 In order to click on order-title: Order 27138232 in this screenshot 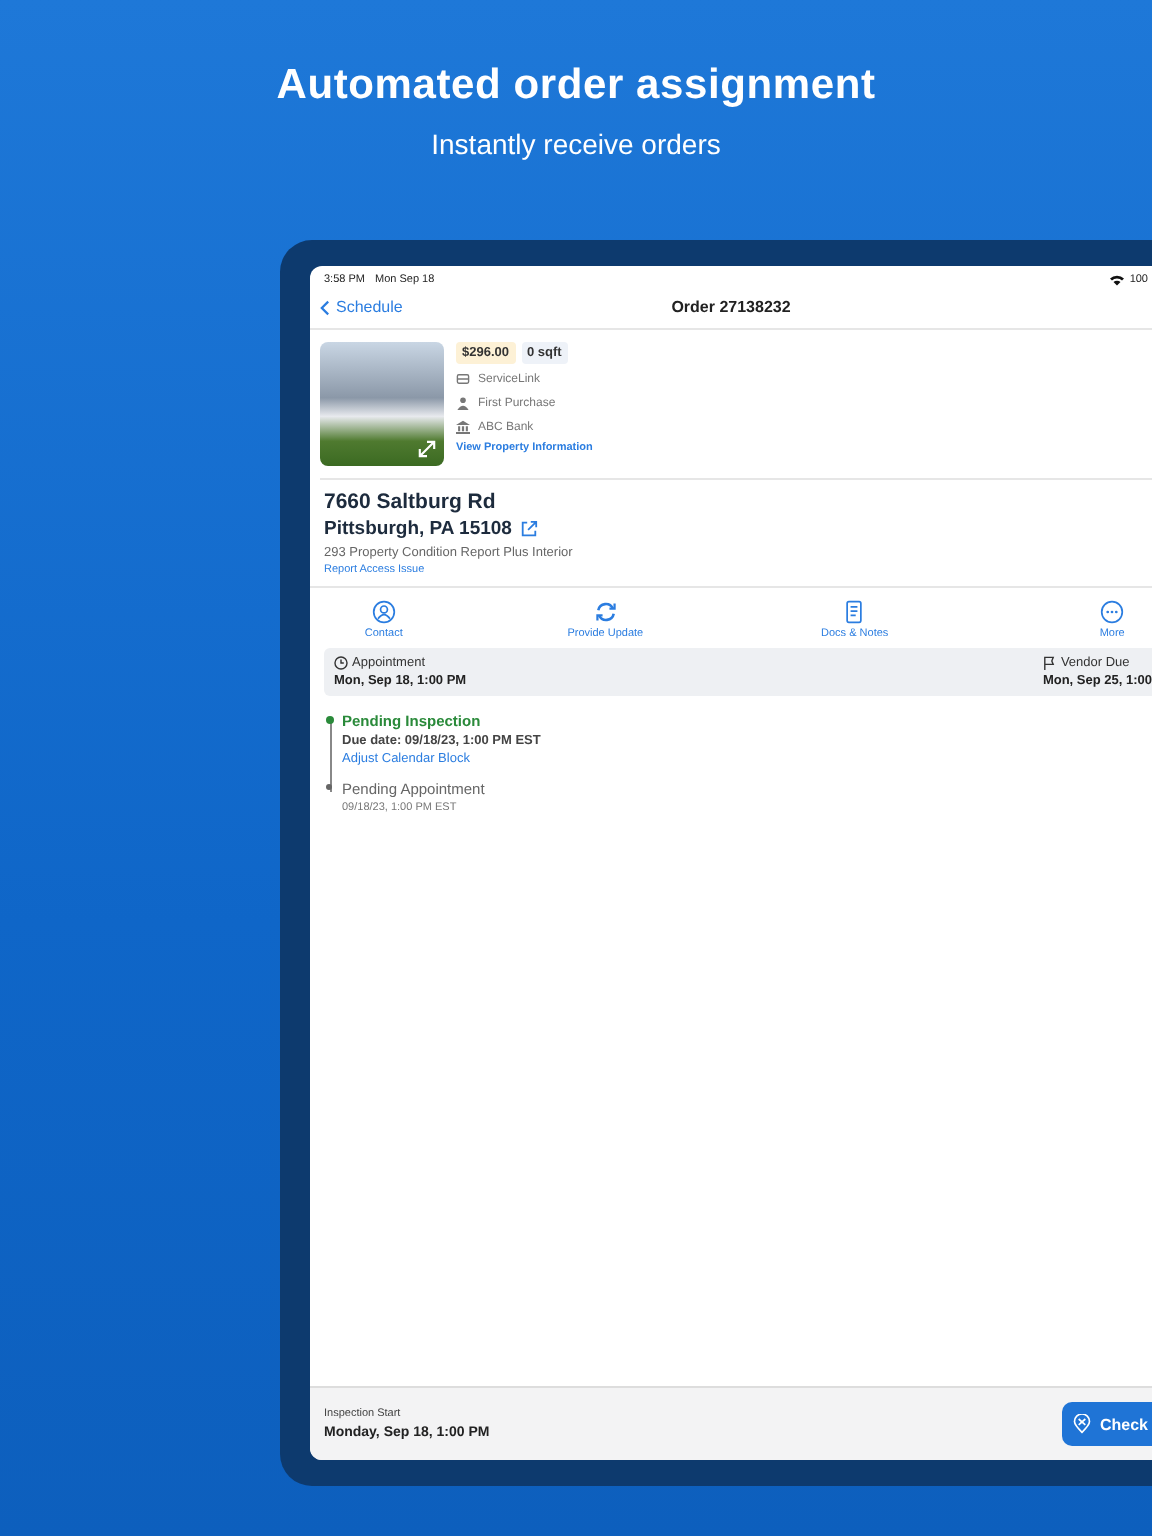, I will do `click(731, 307)`.